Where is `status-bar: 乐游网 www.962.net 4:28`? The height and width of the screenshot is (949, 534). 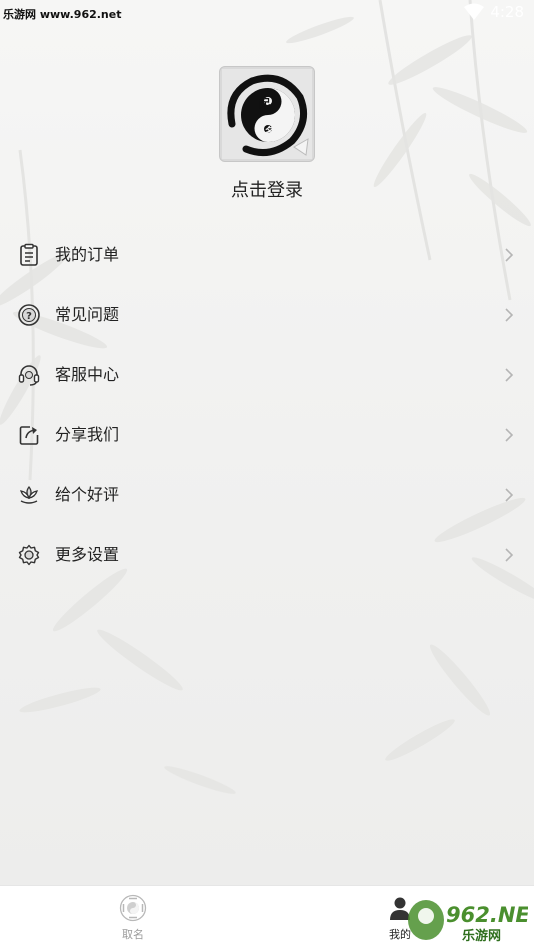
status-bar: 乐游网 www.962.net 4:28 is located at coordinates (267, 13).